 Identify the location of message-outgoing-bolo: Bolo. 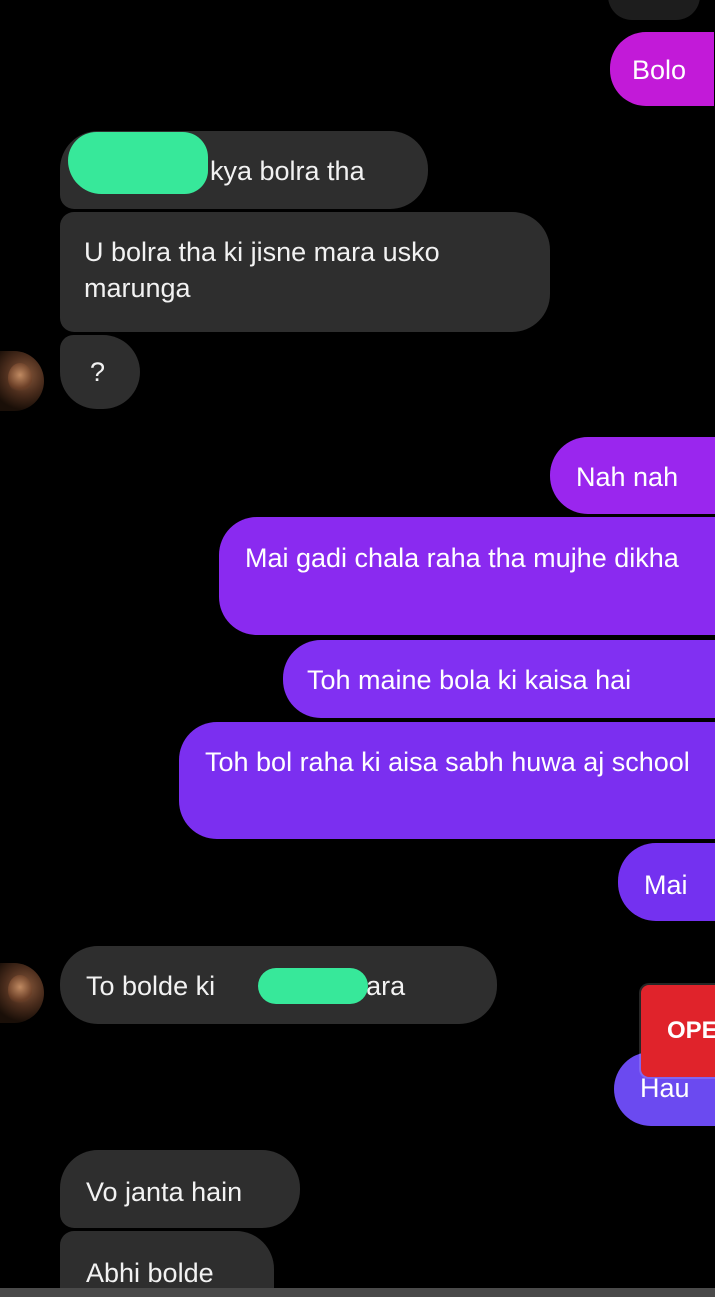
(662, 69).